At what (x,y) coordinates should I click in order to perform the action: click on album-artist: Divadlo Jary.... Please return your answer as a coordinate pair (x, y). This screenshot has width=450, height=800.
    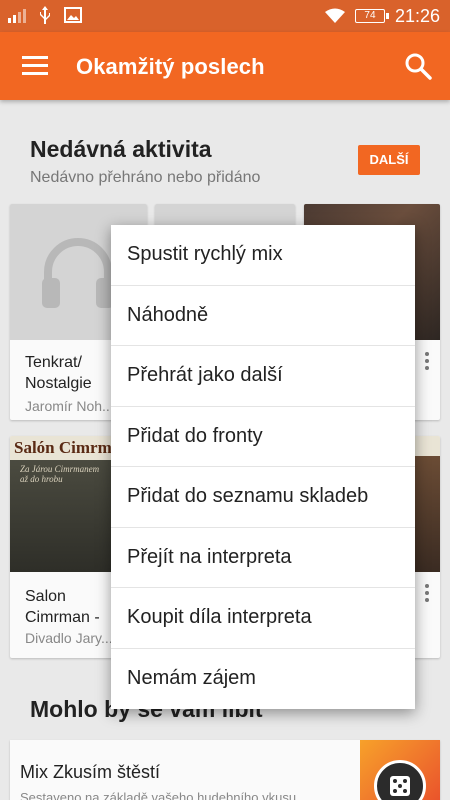
    Looking at the image, I should click on (69, 638).